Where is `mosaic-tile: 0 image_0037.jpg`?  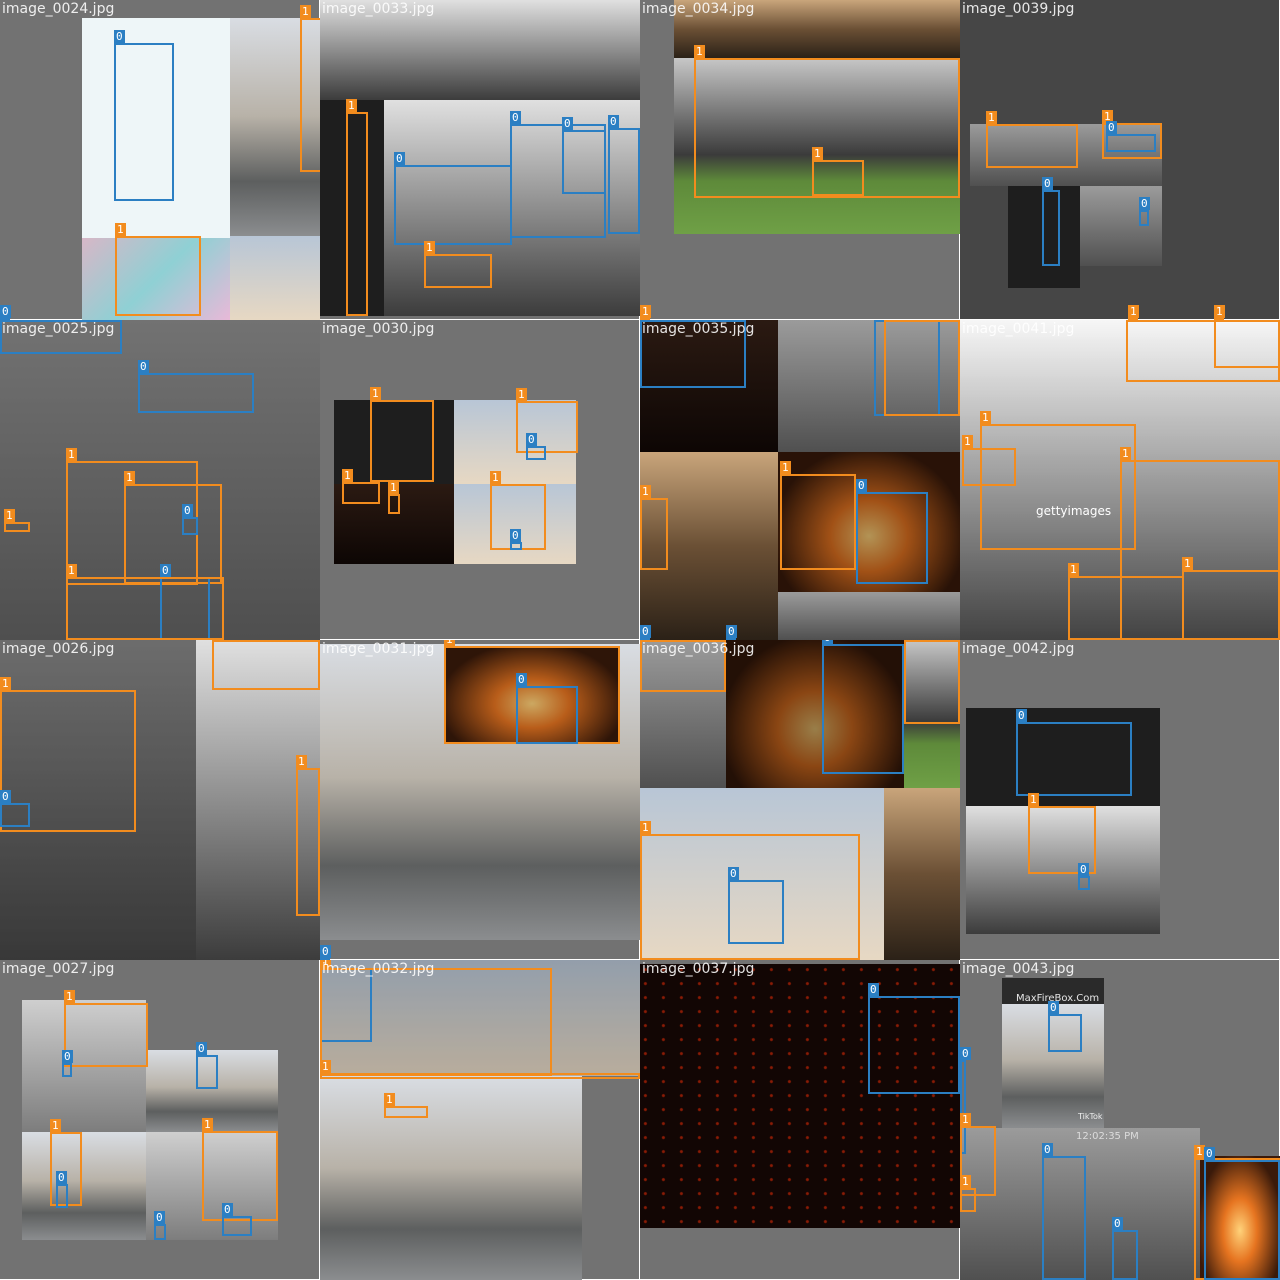 mosaic-tile: 0 image_0037.jpg is located at coordinates (800, 1120).